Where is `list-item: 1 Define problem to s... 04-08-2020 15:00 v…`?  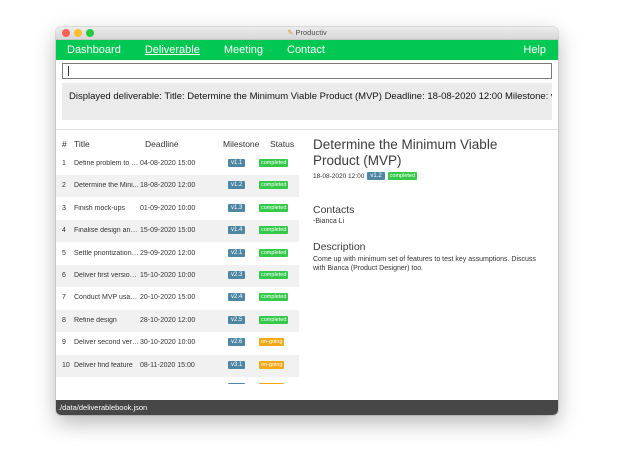
list-item: 1 Define problem to s... 04-08-2020 15:00 v… is located at coordinates (177, 164).